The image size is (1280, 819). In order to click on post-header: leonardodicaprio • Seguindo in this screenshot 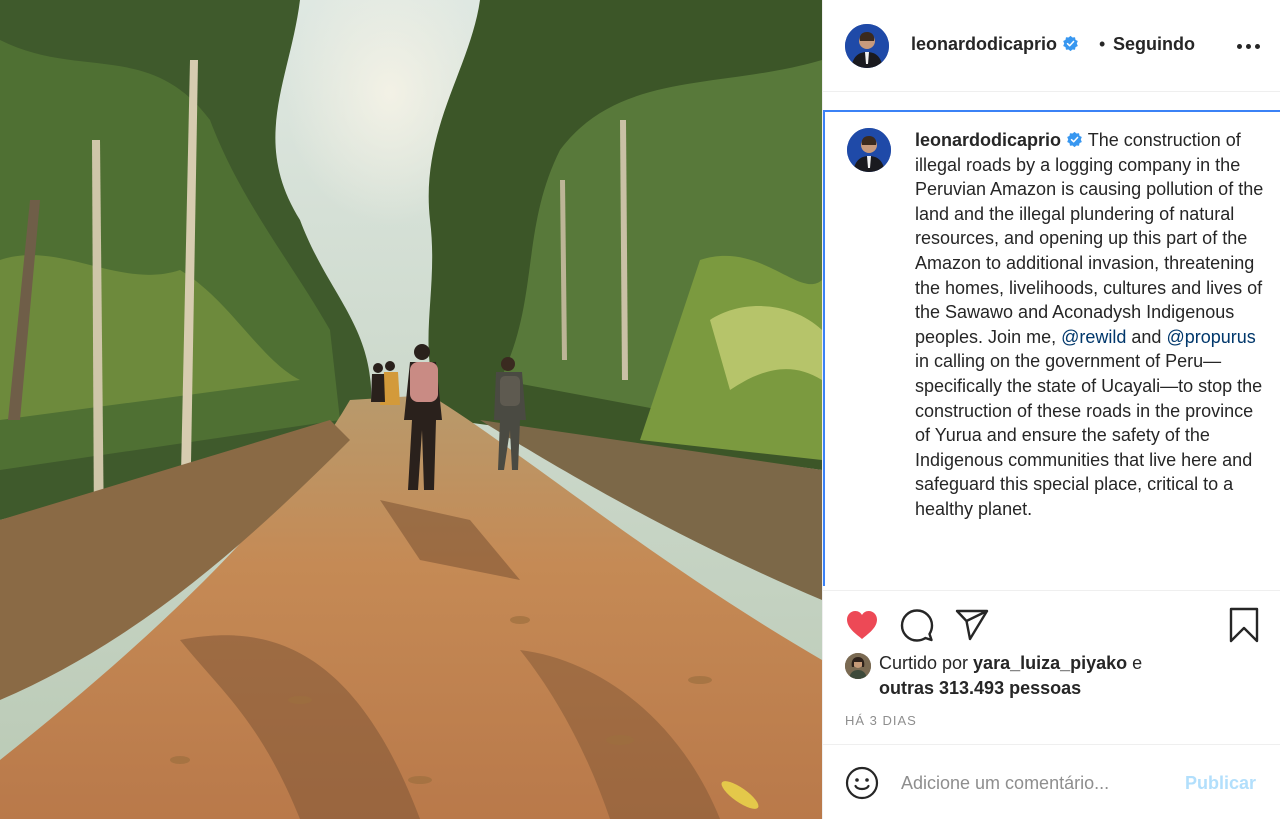, I will do `click(1051, 46)`.